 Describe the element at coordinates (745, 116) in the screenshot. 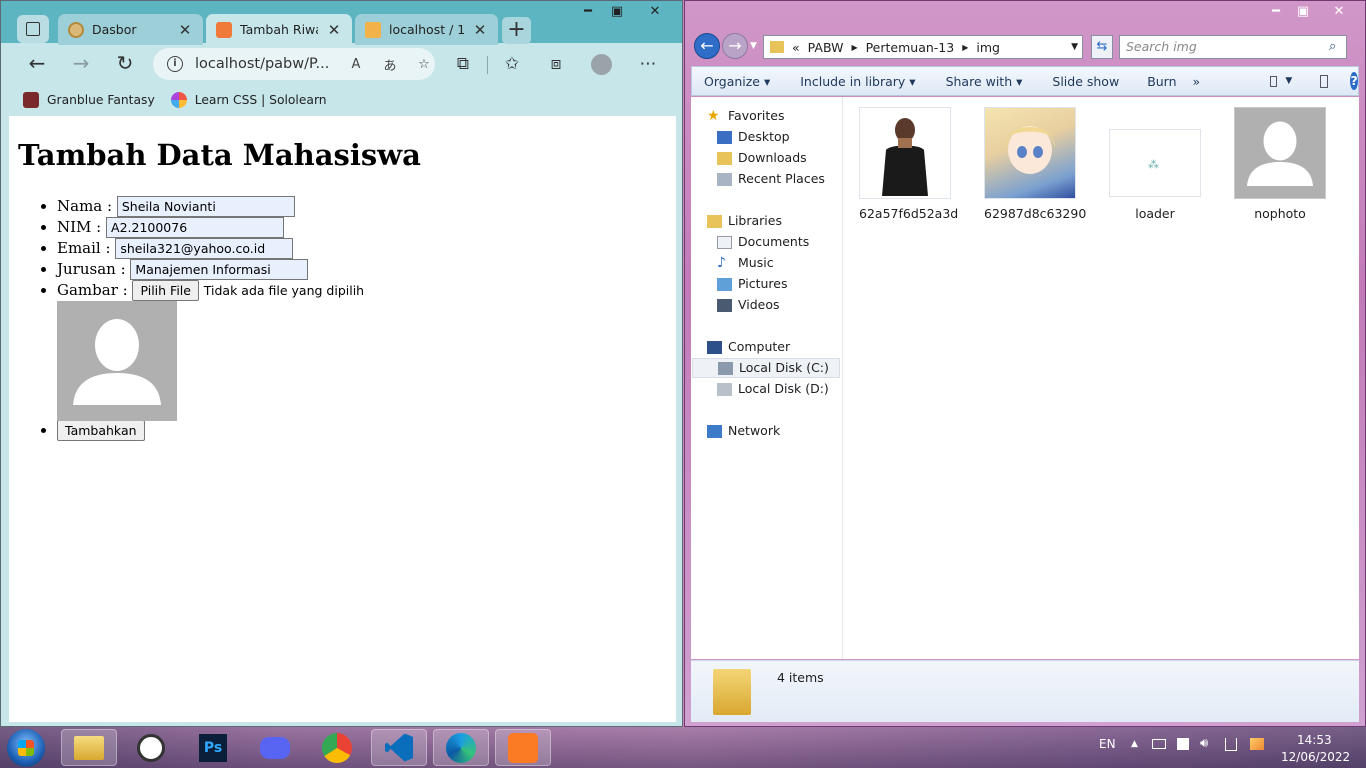

I see `sidebar-item-favorites: ★ Favorites` at that location.